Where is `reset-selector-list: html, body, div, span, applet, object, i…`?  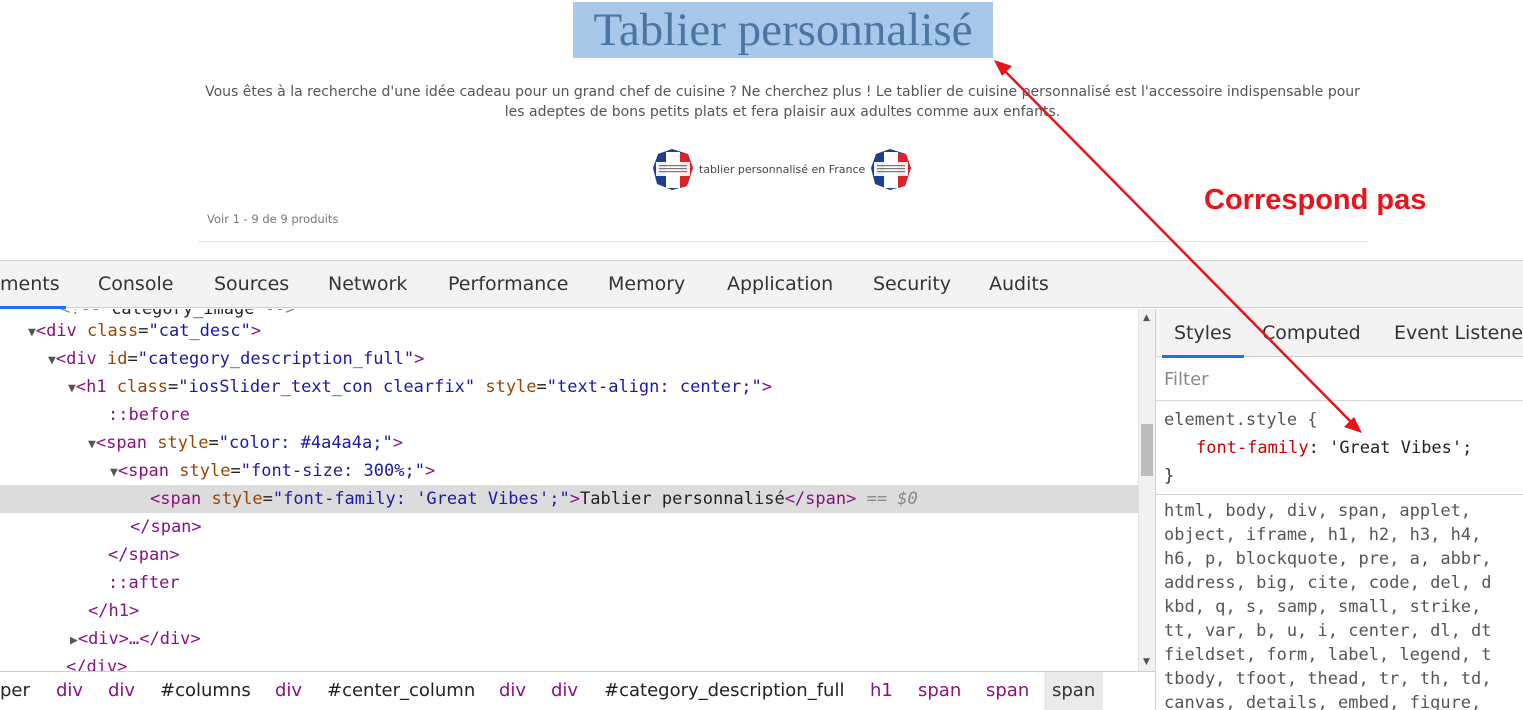 reset-selector-list: html, body, div, span, applet, object, i… is located at coordinates (1343, 604).